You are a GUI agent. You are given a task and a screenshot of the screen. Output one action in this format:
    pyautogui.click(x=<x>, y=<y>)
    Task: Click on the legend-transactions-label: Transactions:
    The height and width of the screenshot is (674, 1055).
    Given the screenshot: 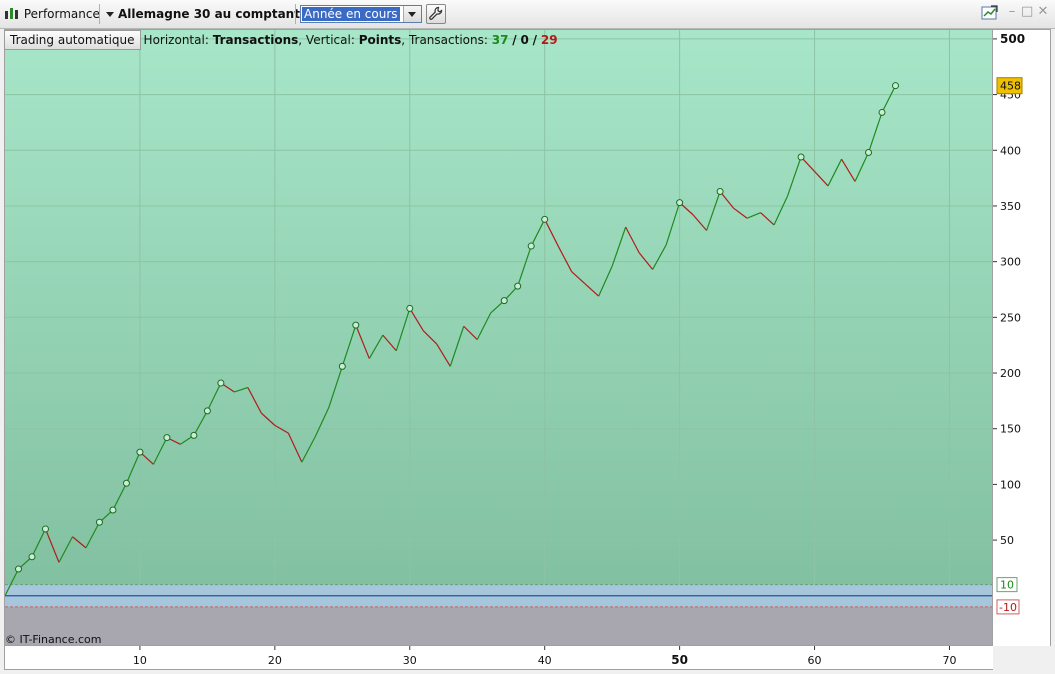 What is the action you would take?
    pyautogui.click(x=448, y=40)
    